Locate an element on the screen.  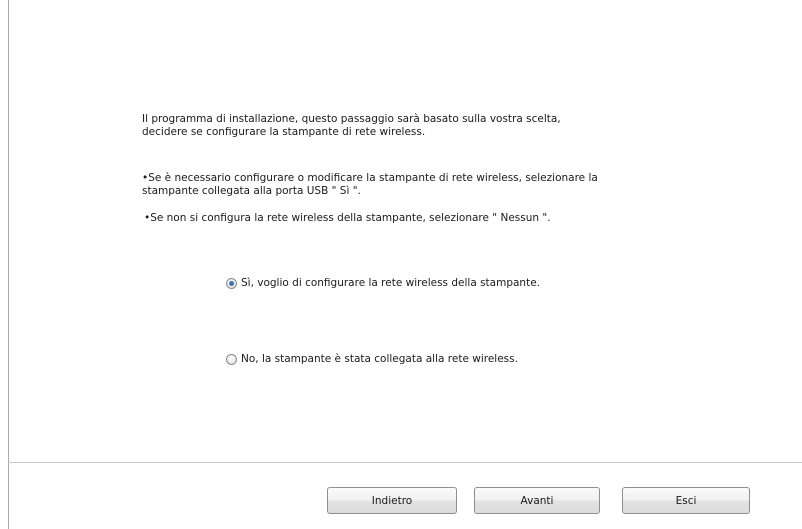
exit-button: Esci is located at coordinates (686, 500).